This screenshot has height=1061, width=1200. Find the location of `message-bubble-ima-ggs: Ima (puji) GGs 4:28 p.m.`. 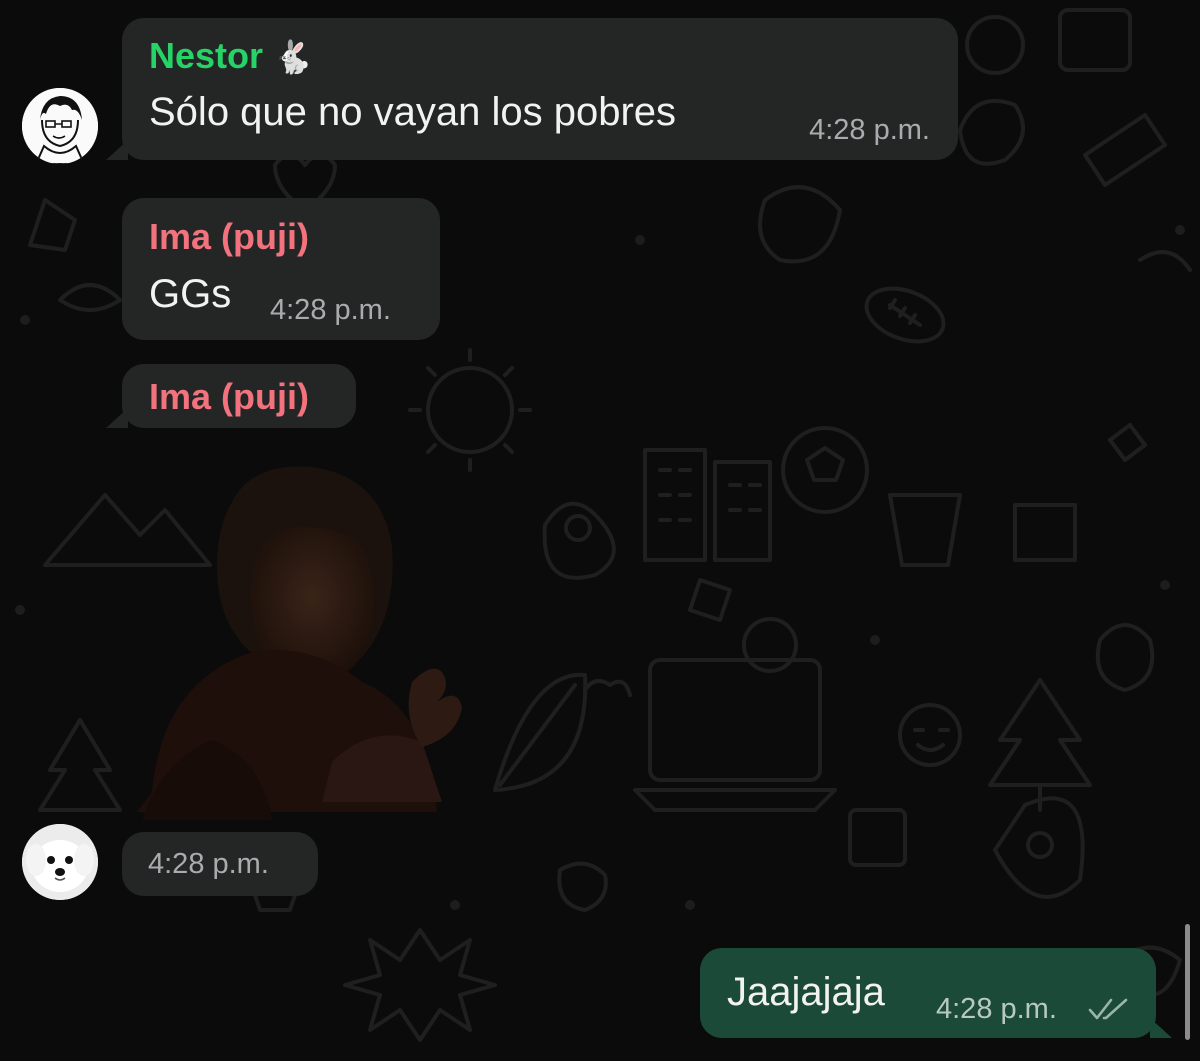

message-bubble-ima-ggs: Ima (puji) GGs 4:28 p.m. is located at coordinates (281, 269).